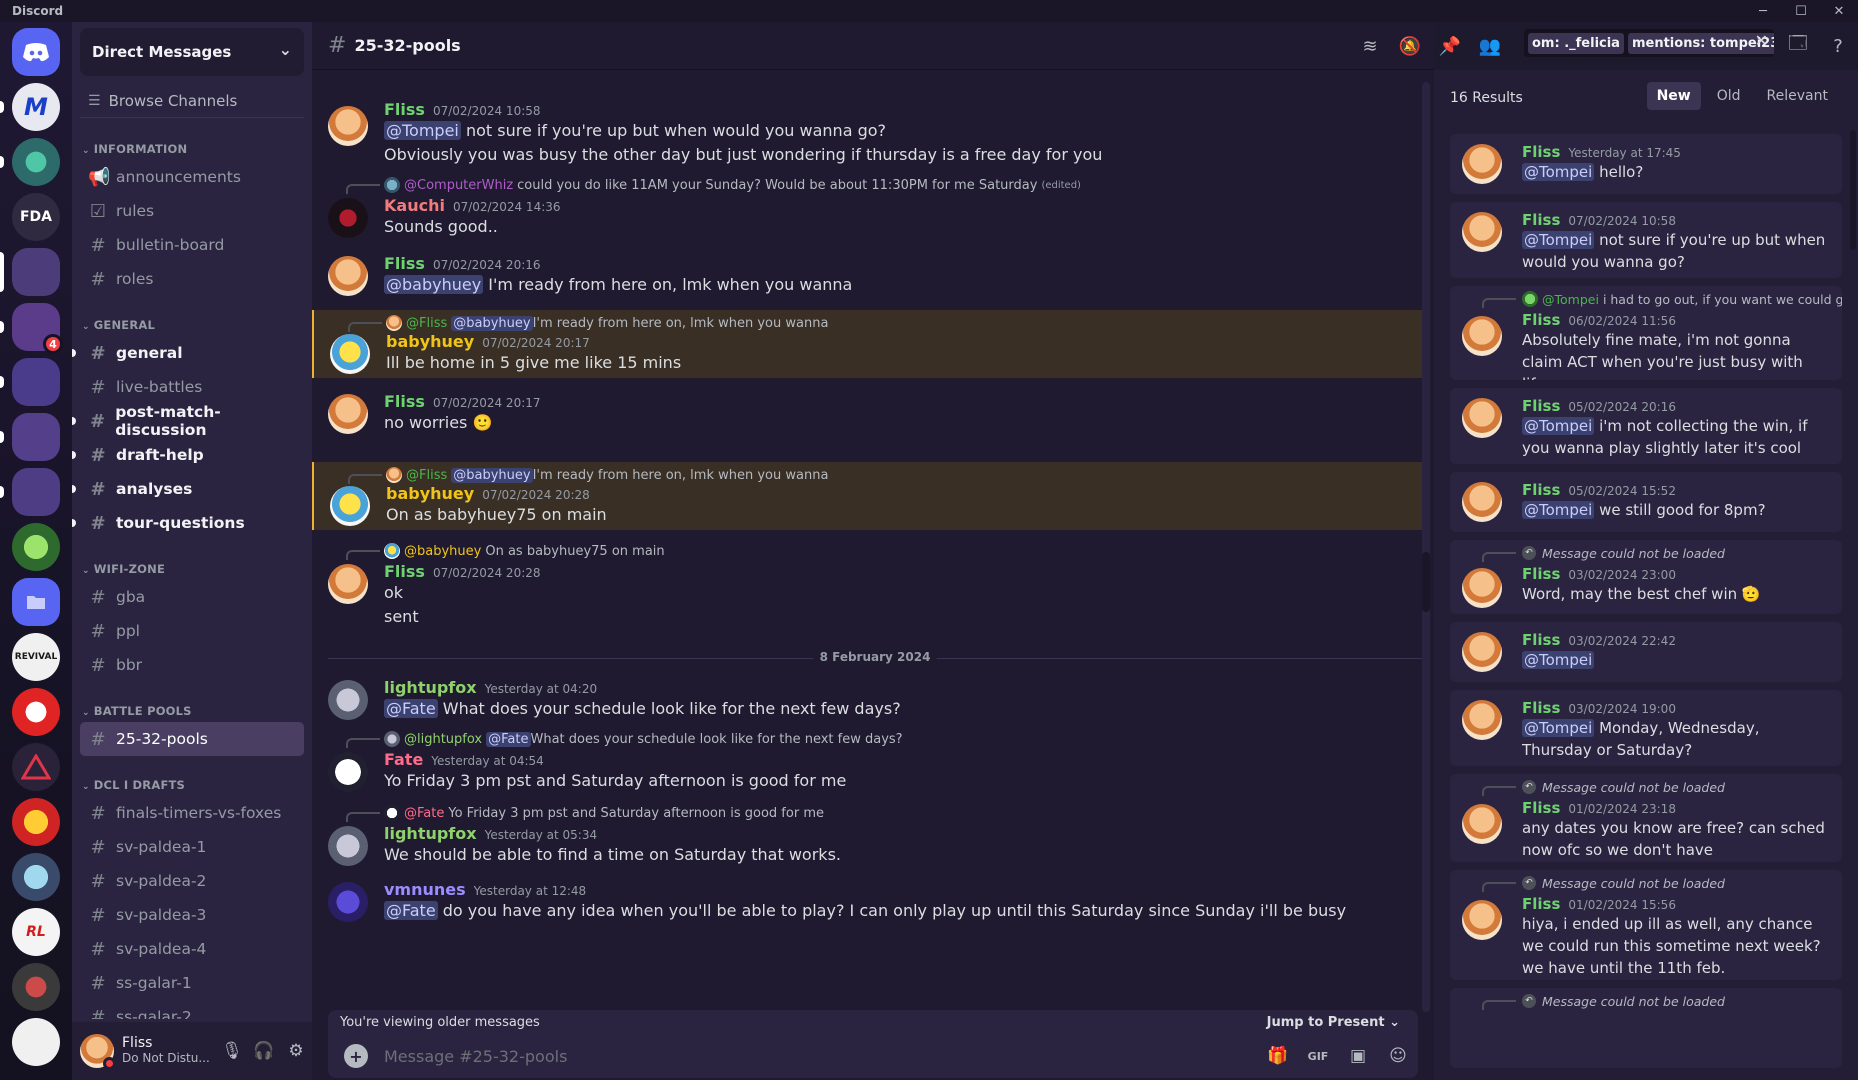  What do you see at coordinates (192, 631) in the screenshot?
I see `channel-ppl: # ppl` at bounding box center [192, 631].